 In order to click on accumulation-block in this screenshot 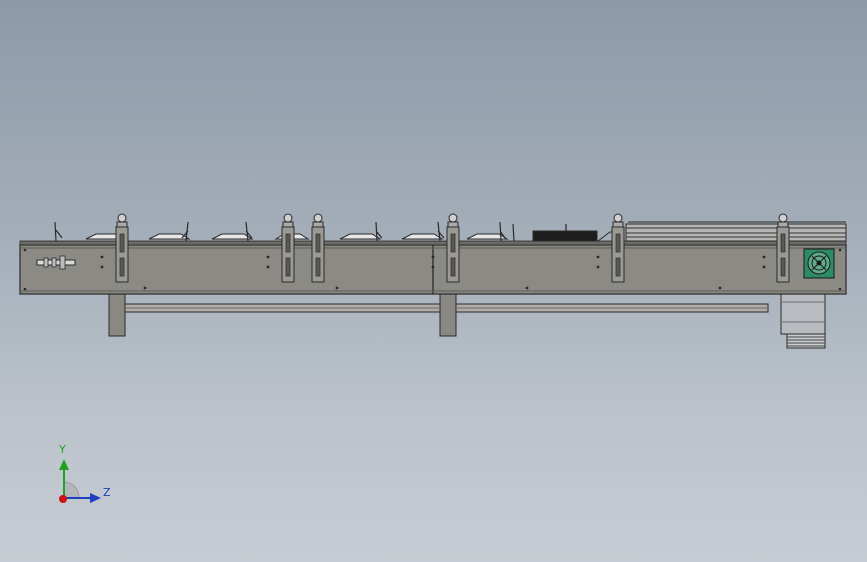, I will do `click(565, 236)`.